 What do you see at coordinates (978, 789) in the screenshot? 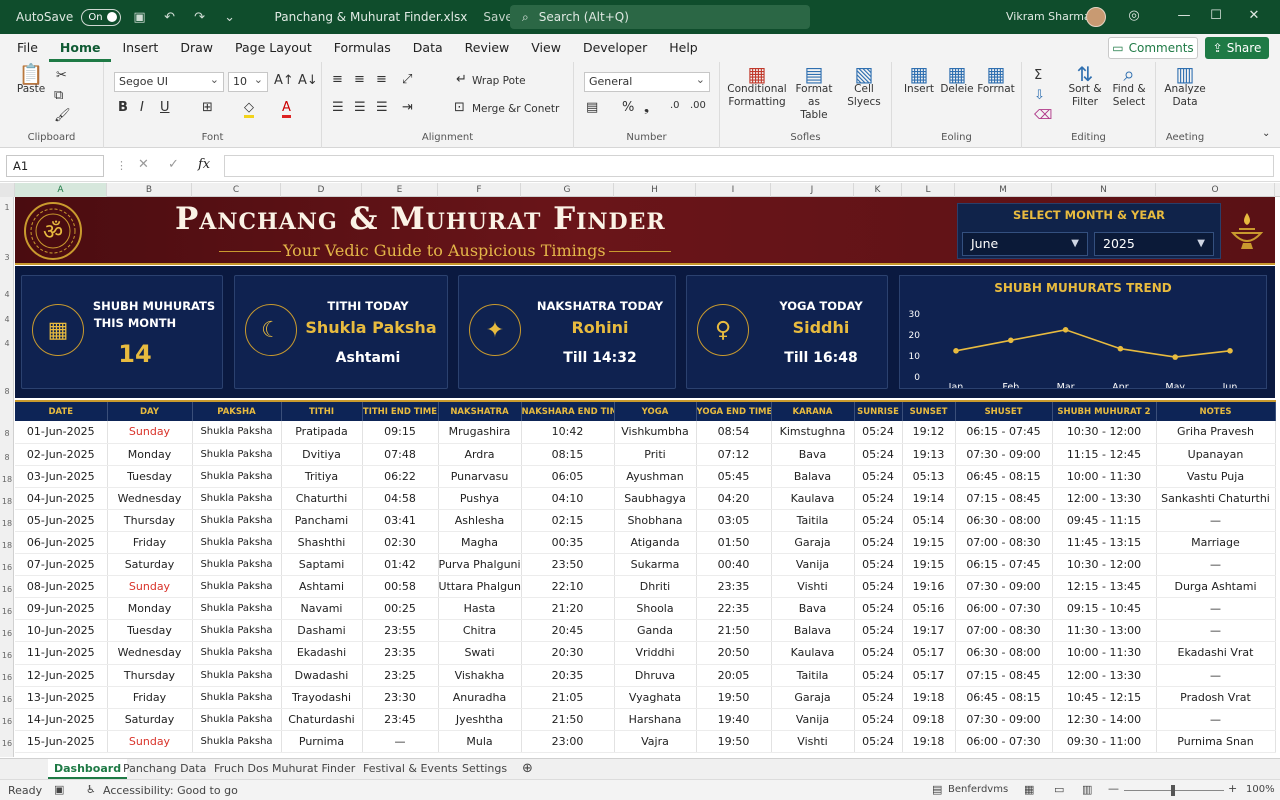
I see `display-settings-label: Benferdvms` at bounding box center [978, 789].